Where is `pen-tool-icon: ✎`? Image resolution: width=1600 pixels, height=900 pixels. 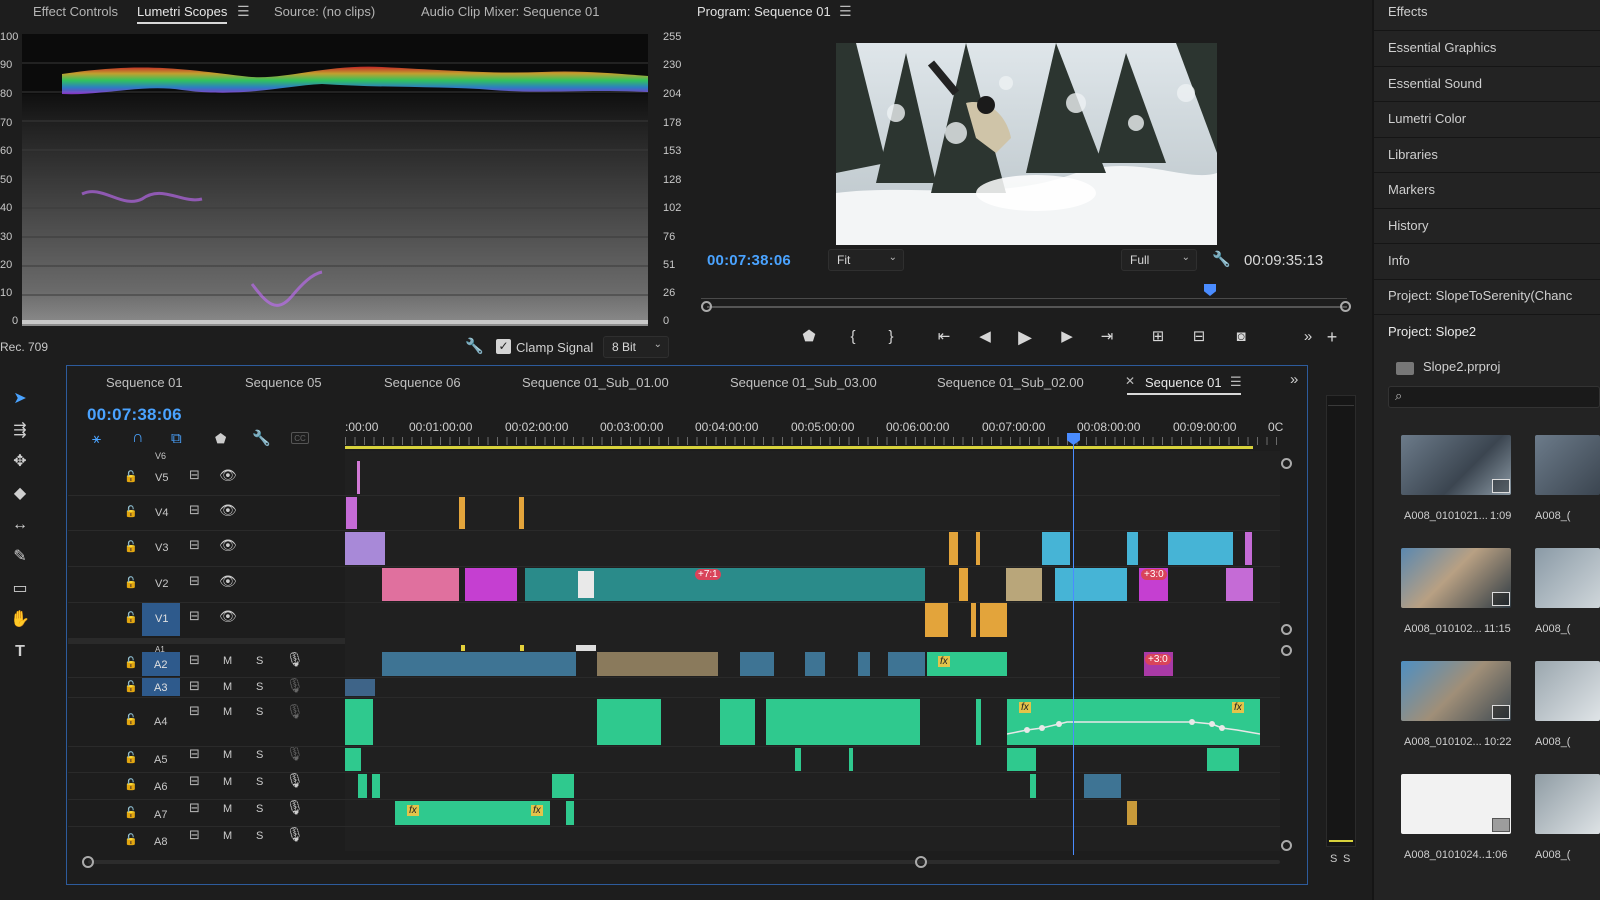
pen-tool-icon: ✎ is located at coordinates (20, 557).